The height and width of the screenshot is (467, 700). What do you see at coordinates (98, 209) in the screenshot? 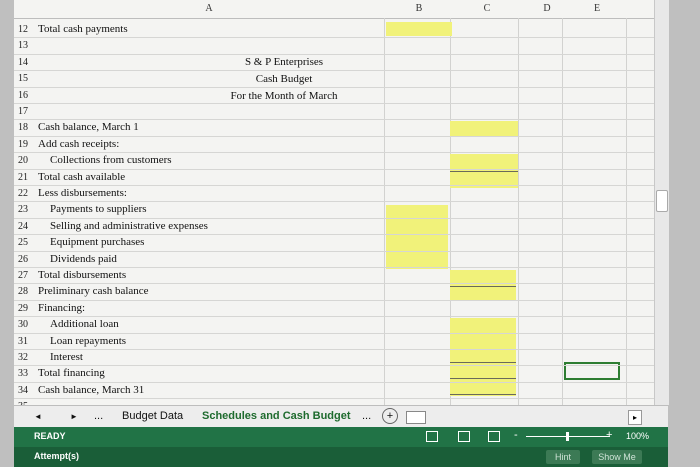
I see `row-label: Payments to suppliers` at bounding box center [98, 209].